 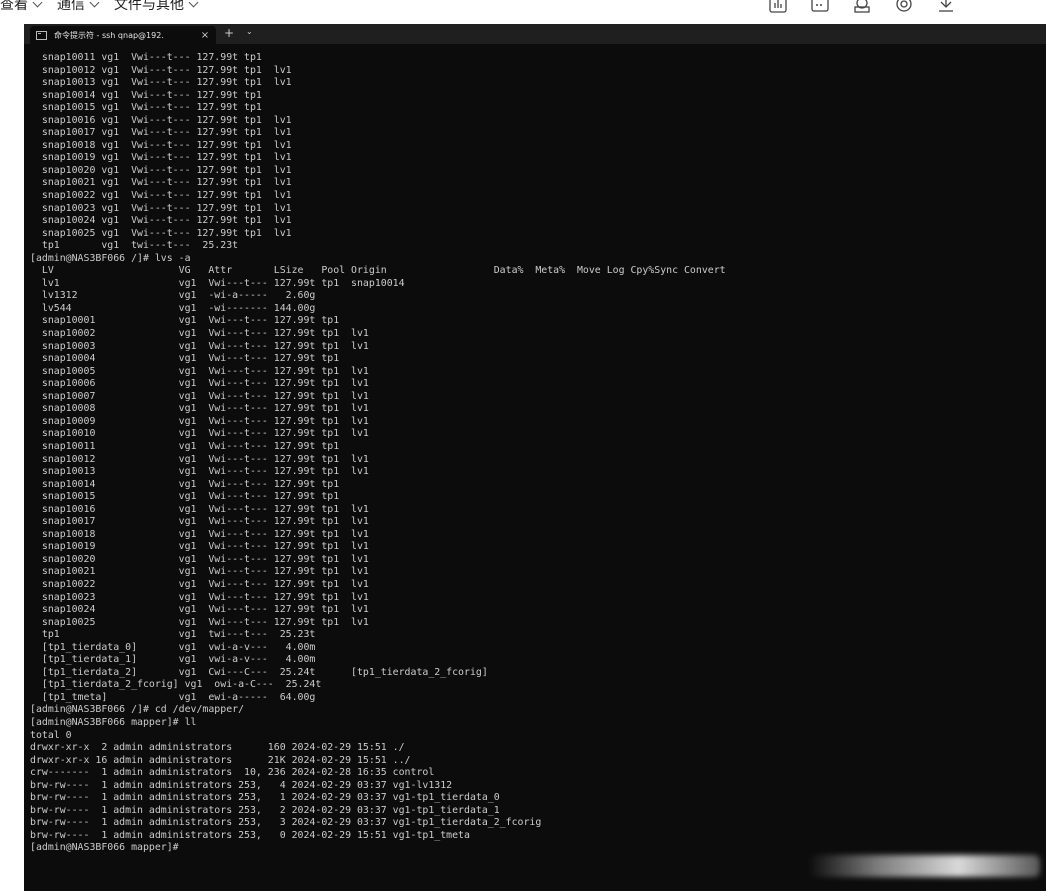 What do you see at coordinates (904, 7) in the screenshot?
I see `sync-icon` at bounding box center [904, 7].